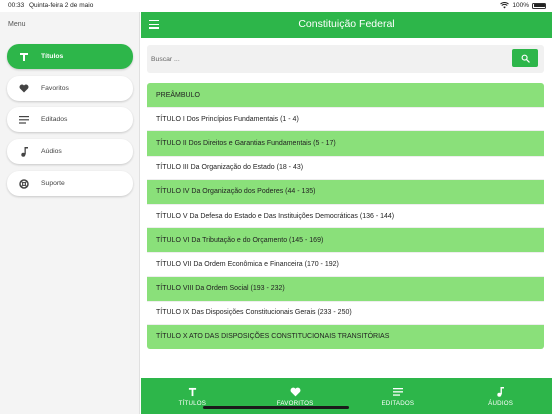 This screenshot has height=414, width=552. I want to click on app-bar: Constituição Federal, so click(346, 25).